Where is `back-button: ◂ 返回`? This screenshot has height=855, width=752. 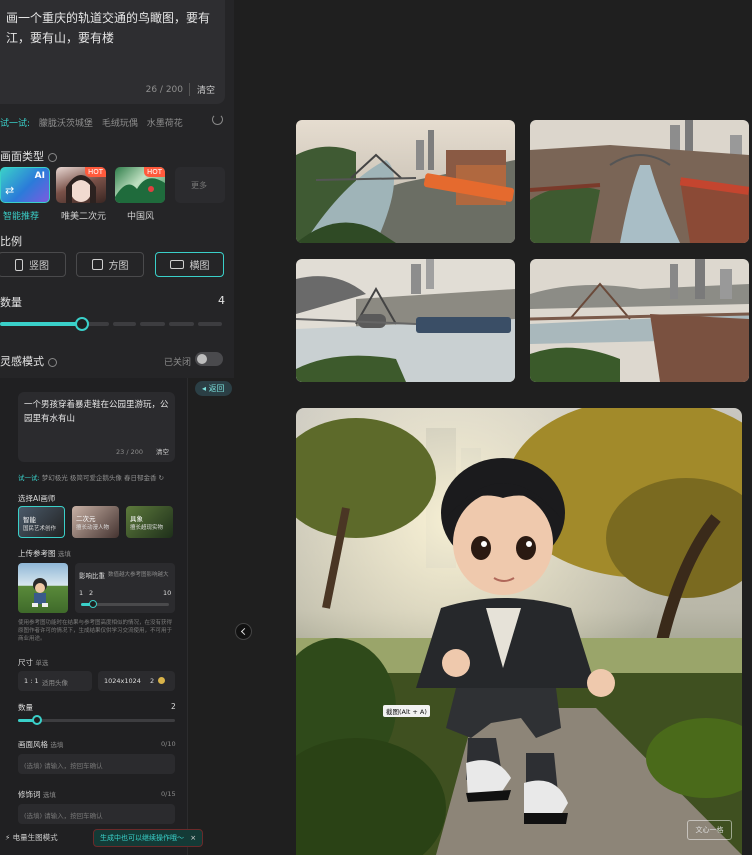
back-button: ◂ 返回 is located at coordinates (213, 388).